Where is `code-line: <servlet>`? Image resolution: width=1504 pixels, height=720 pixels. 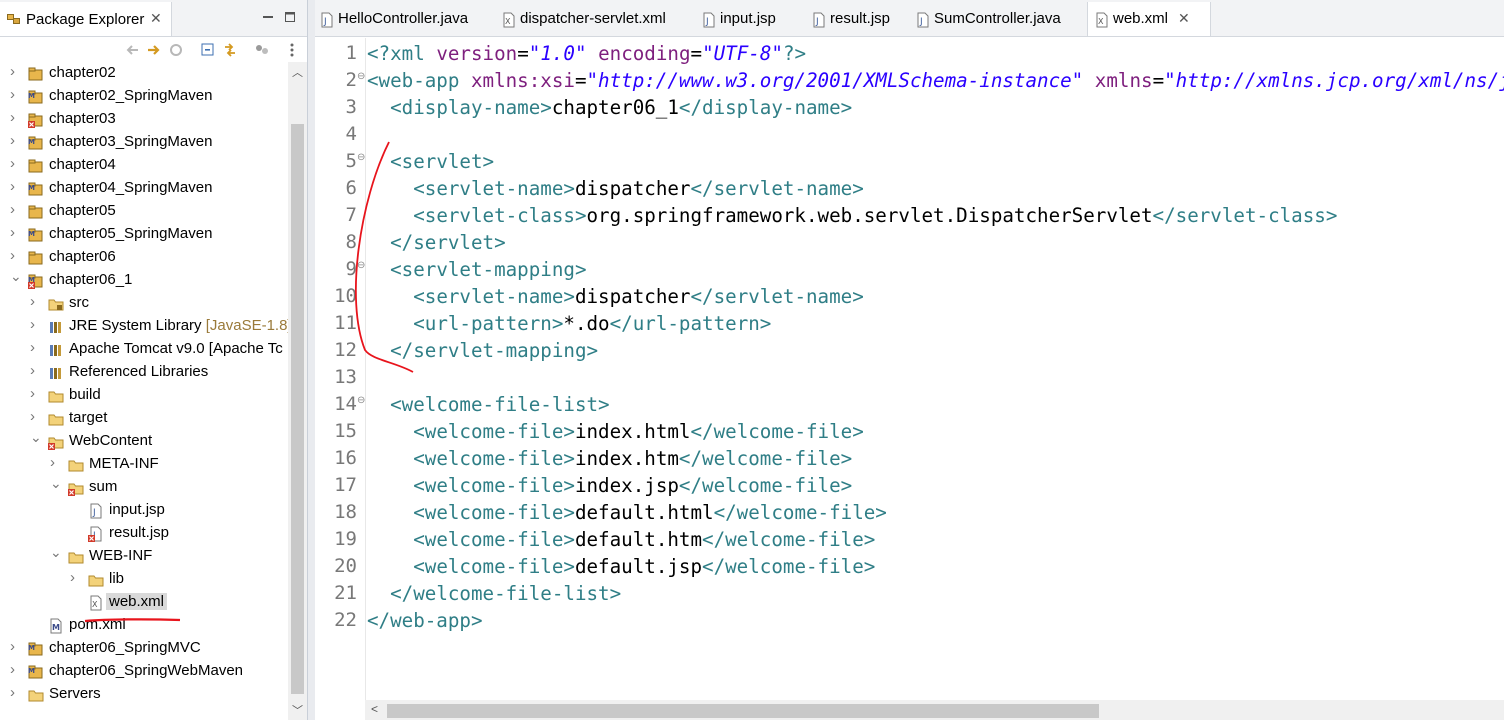
code-line: <servlet> is located at coordinates (430, 161).